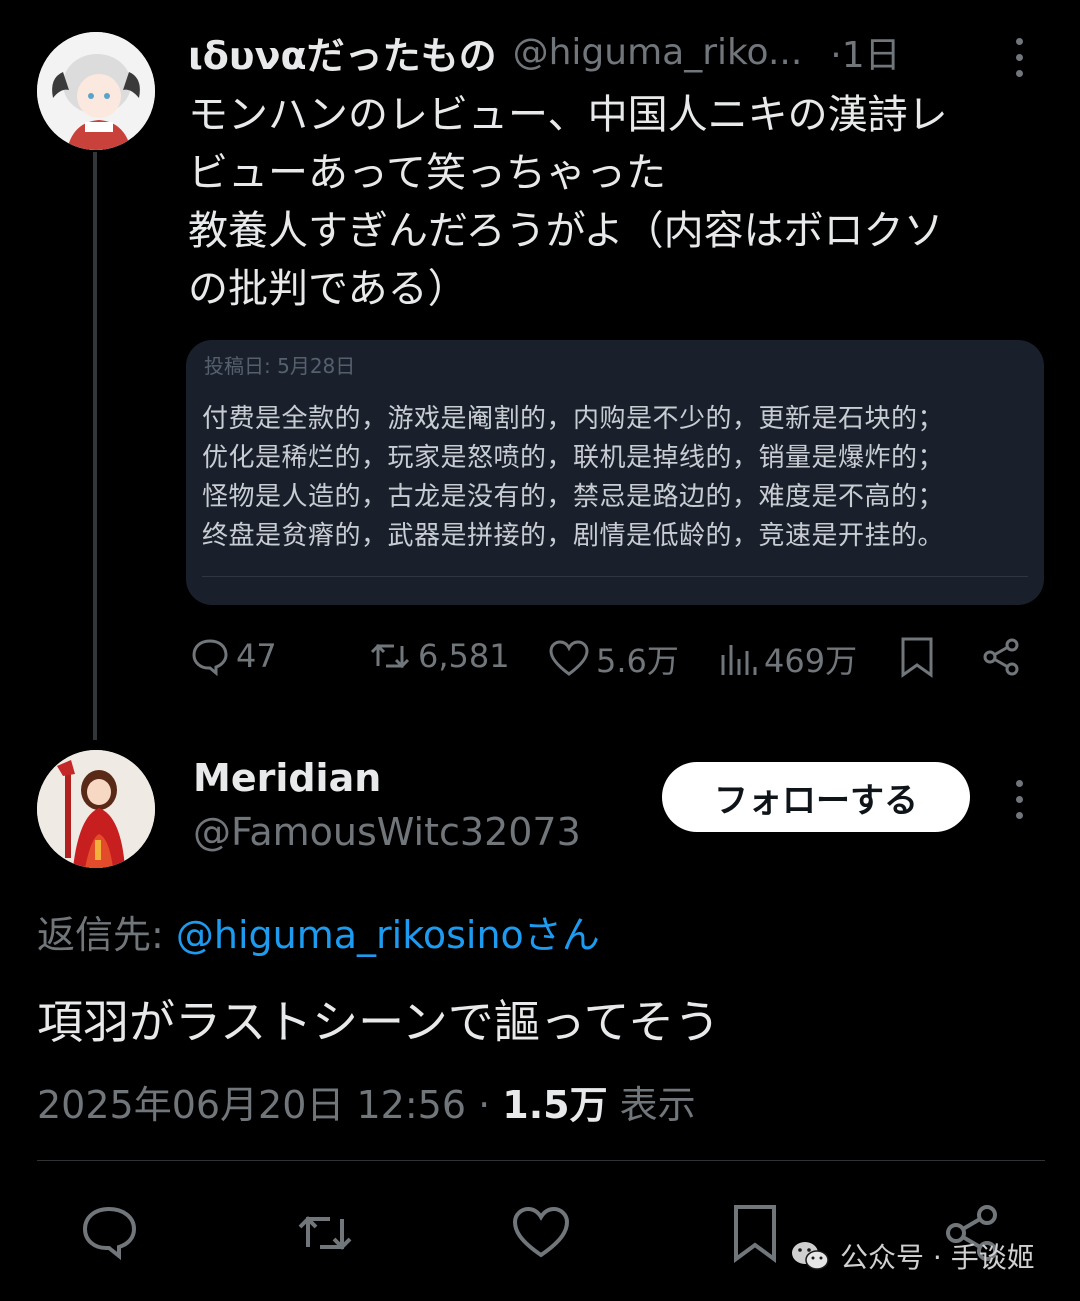  Describe the element at coordinates (811, 661) in the screenshot. I see `views-count: 469万` at that location.